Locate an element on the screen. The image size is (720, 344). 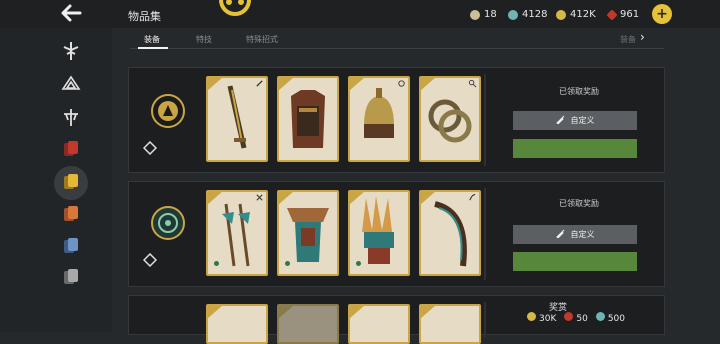
currency-gold: 412K is located at coordinates (576, 14).